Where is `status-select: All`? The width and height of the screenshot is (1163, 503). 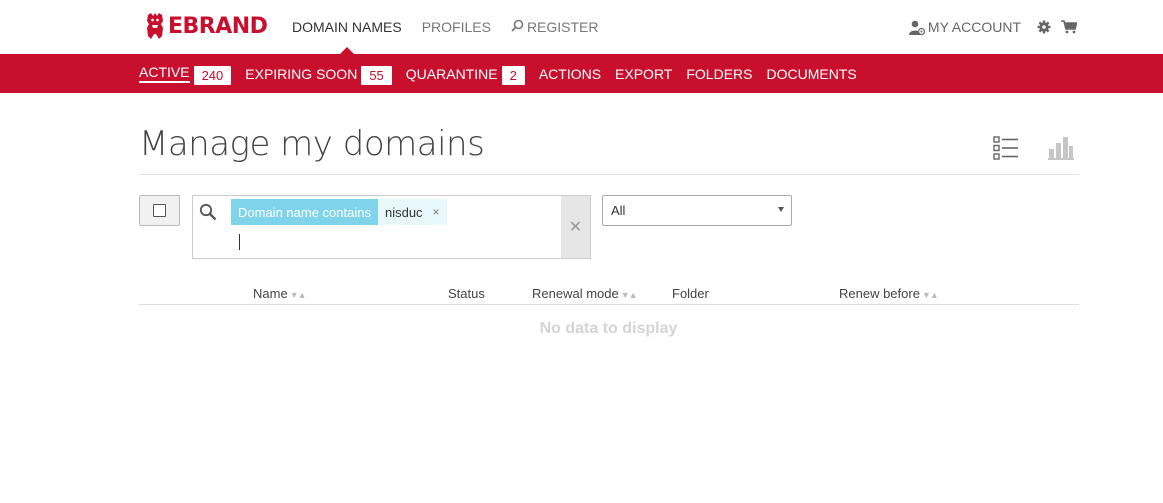
status-select: All is located at coordinates (697, 210).